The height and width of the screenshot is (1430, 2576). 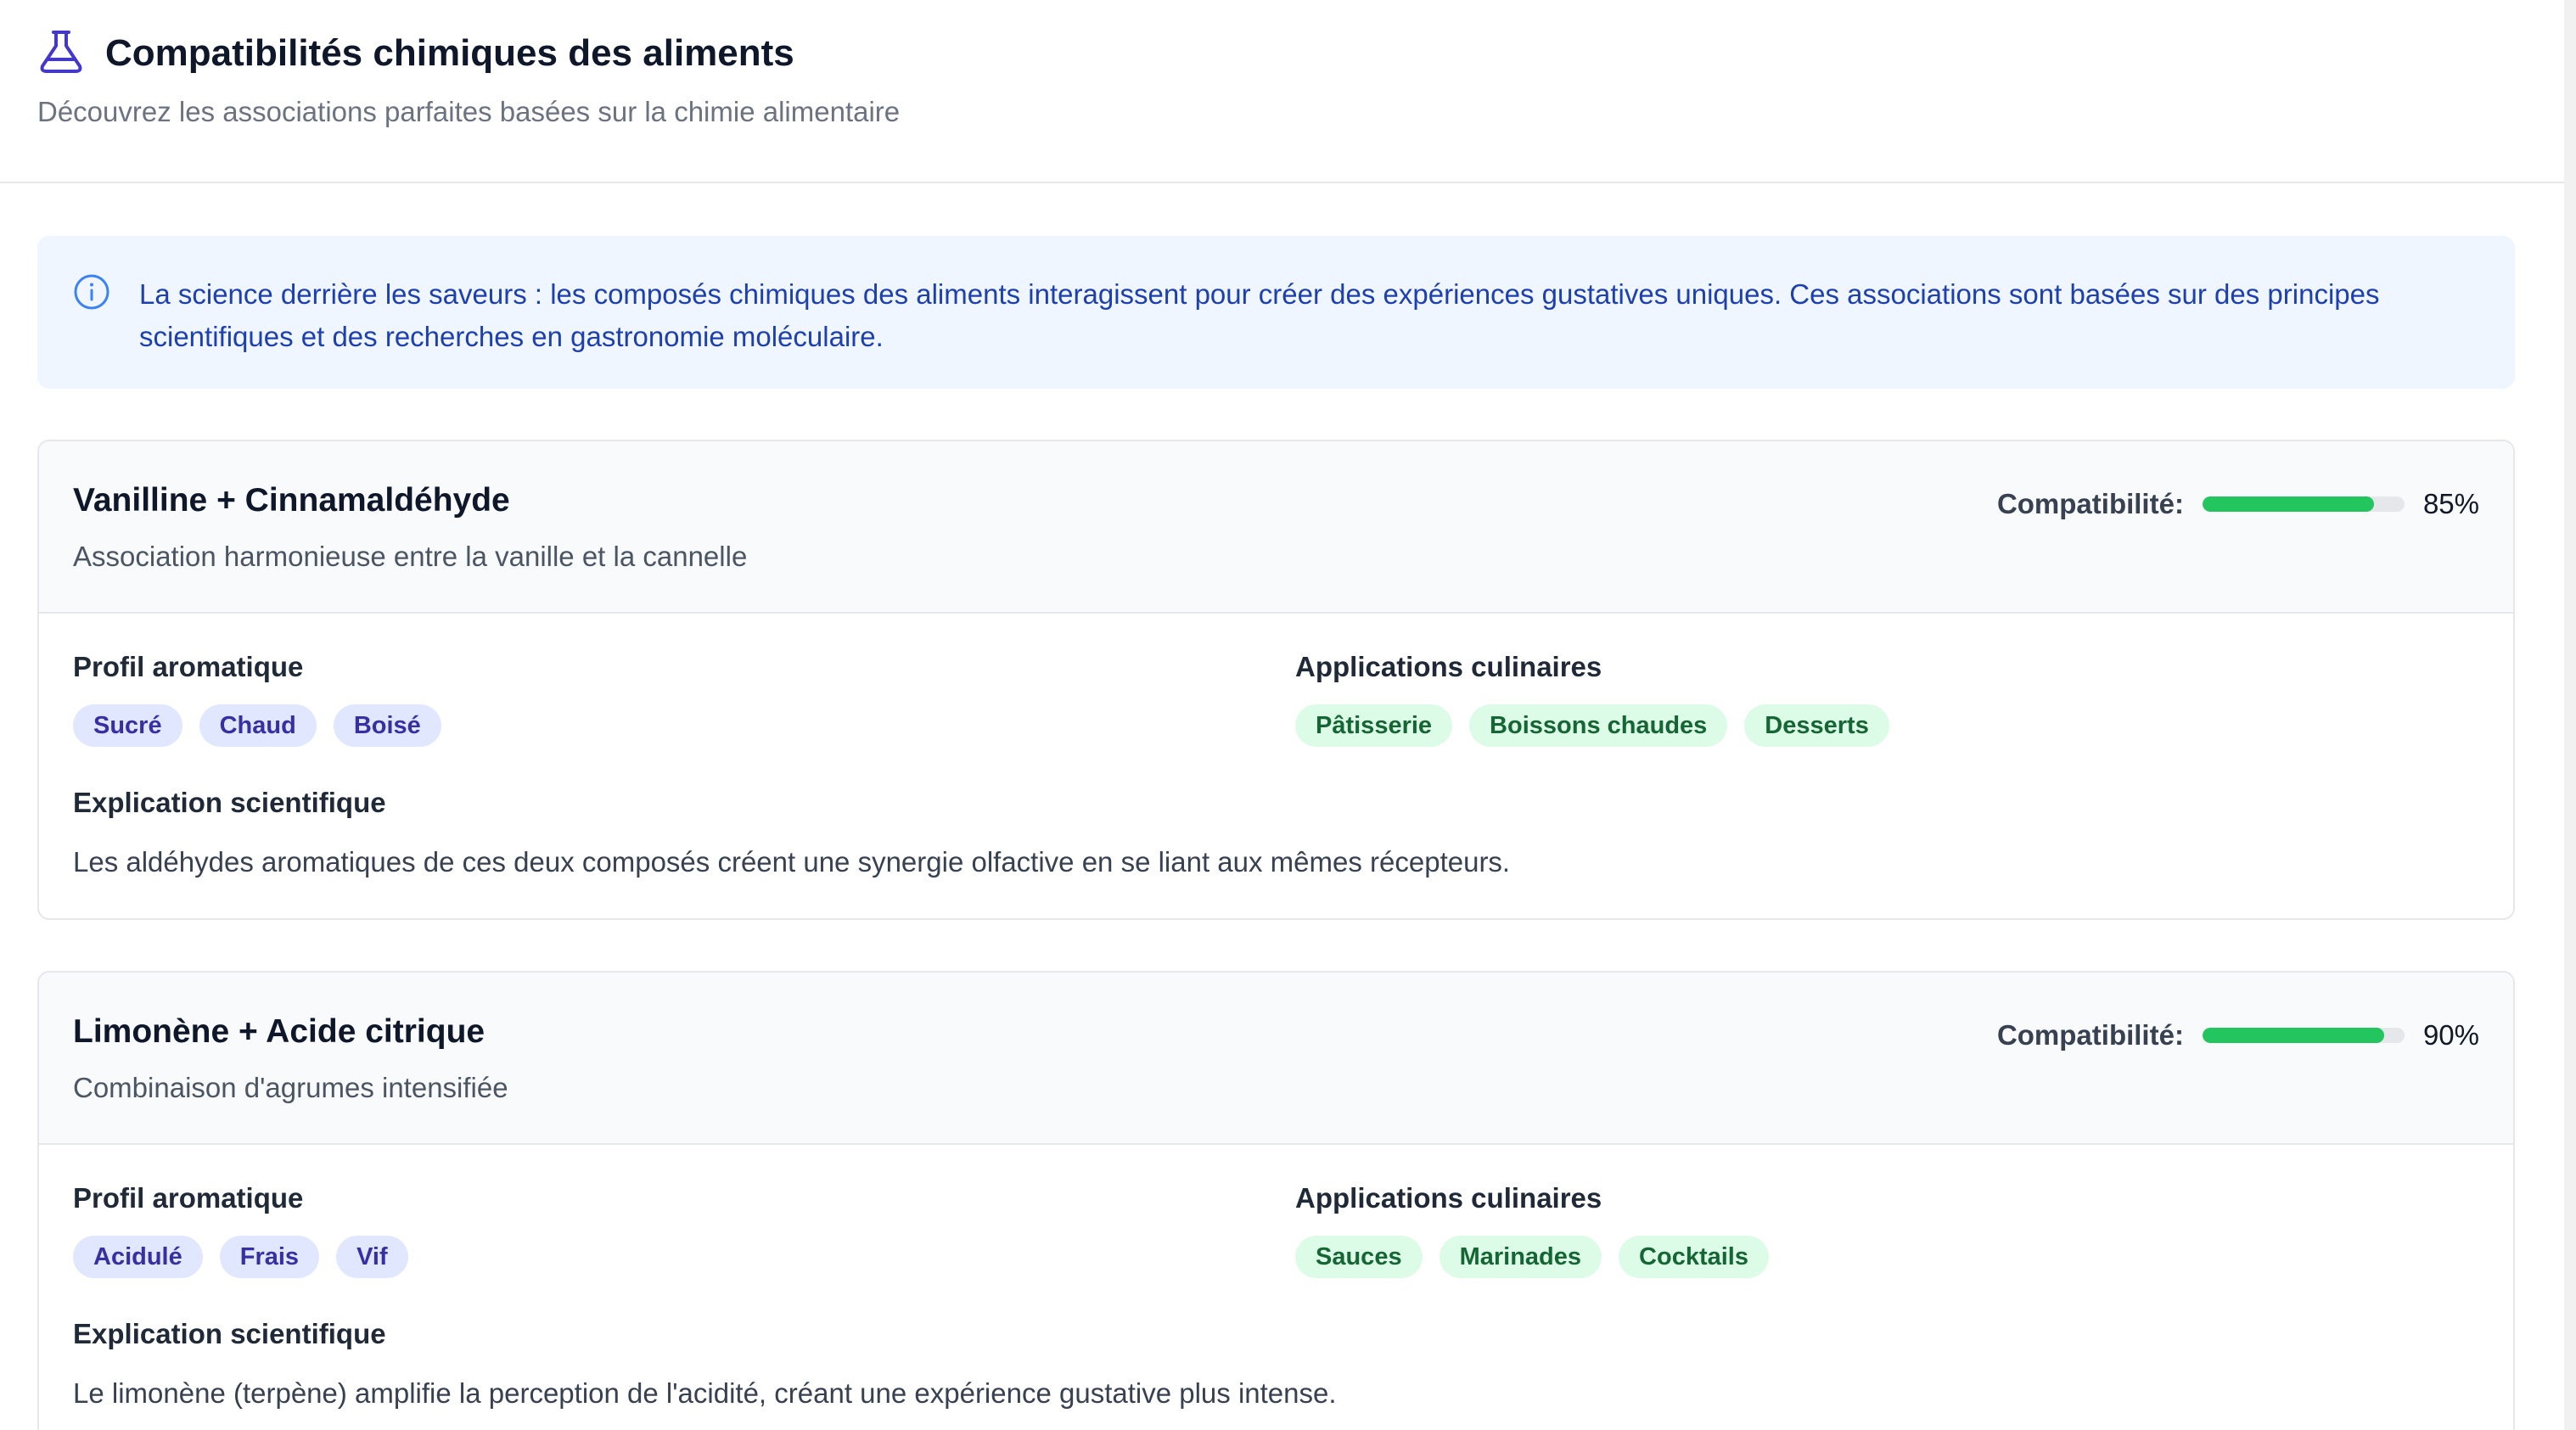 I want to click on info-icon, so click(x=91, y=292).